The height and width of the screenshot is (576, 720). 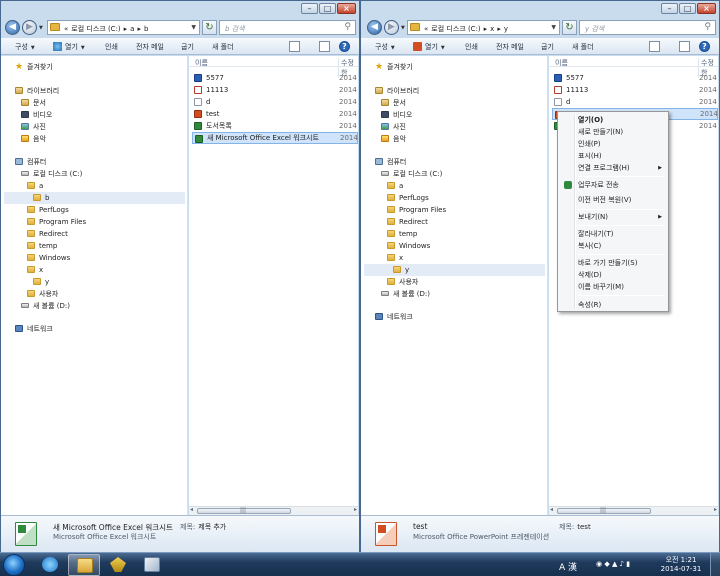 What do you see at coordinates (613, 234) in the screenshot?
I see `menu-item-cut: 잘라내기(T)` at bounding box center [613, 234].